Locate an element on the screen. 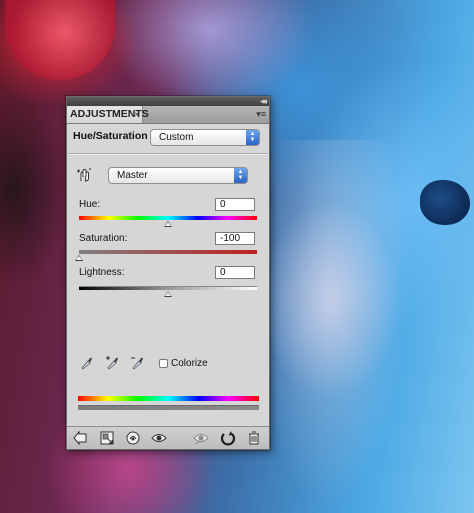 The width and height of the screenshot is (474, 513). reset-icon is located at coordinates (228, 438).